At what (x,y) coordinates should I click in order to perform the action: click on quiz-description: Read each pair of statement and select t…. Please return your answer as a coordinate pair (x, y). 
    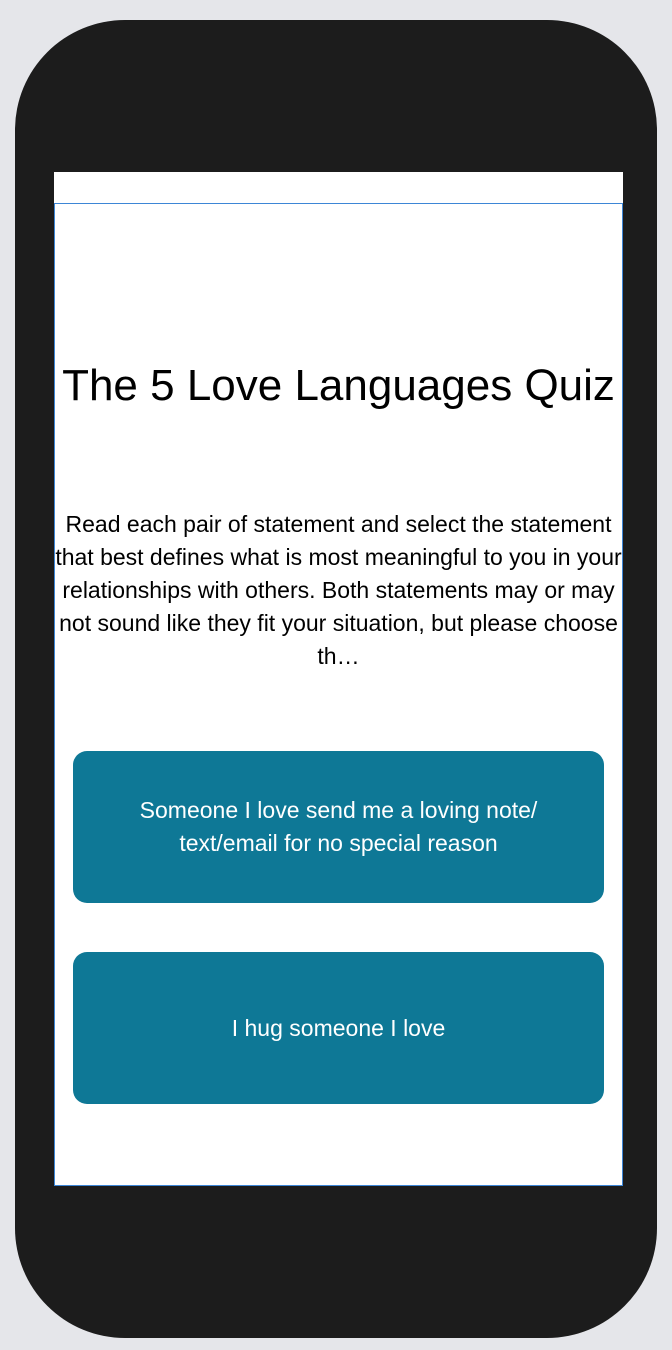
    Looking at the image, I should click on (338, 590).